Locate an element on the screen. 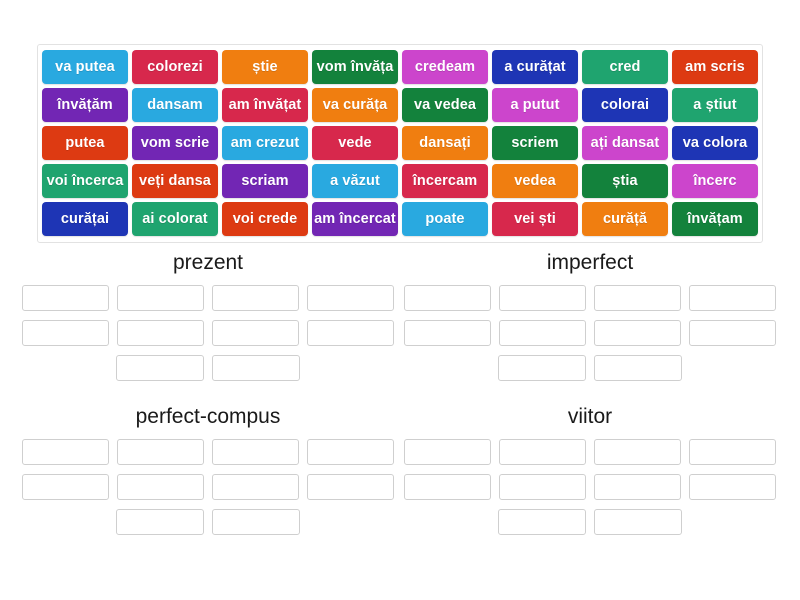  word-tile: poate is located at coordinates (445, 219).